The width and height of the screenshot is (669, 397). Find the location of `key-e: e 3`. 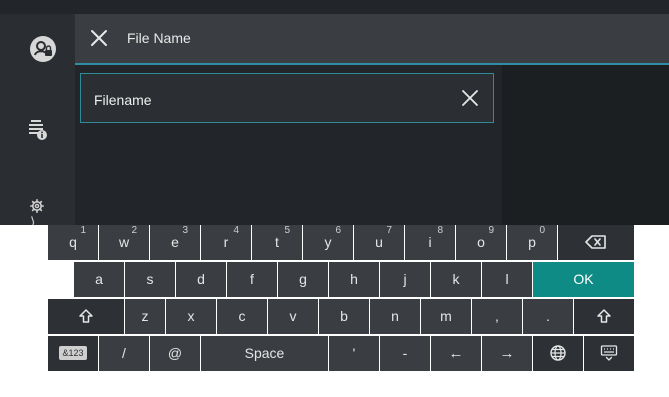

key-e: e 3 is located at coordinates (175, 242).